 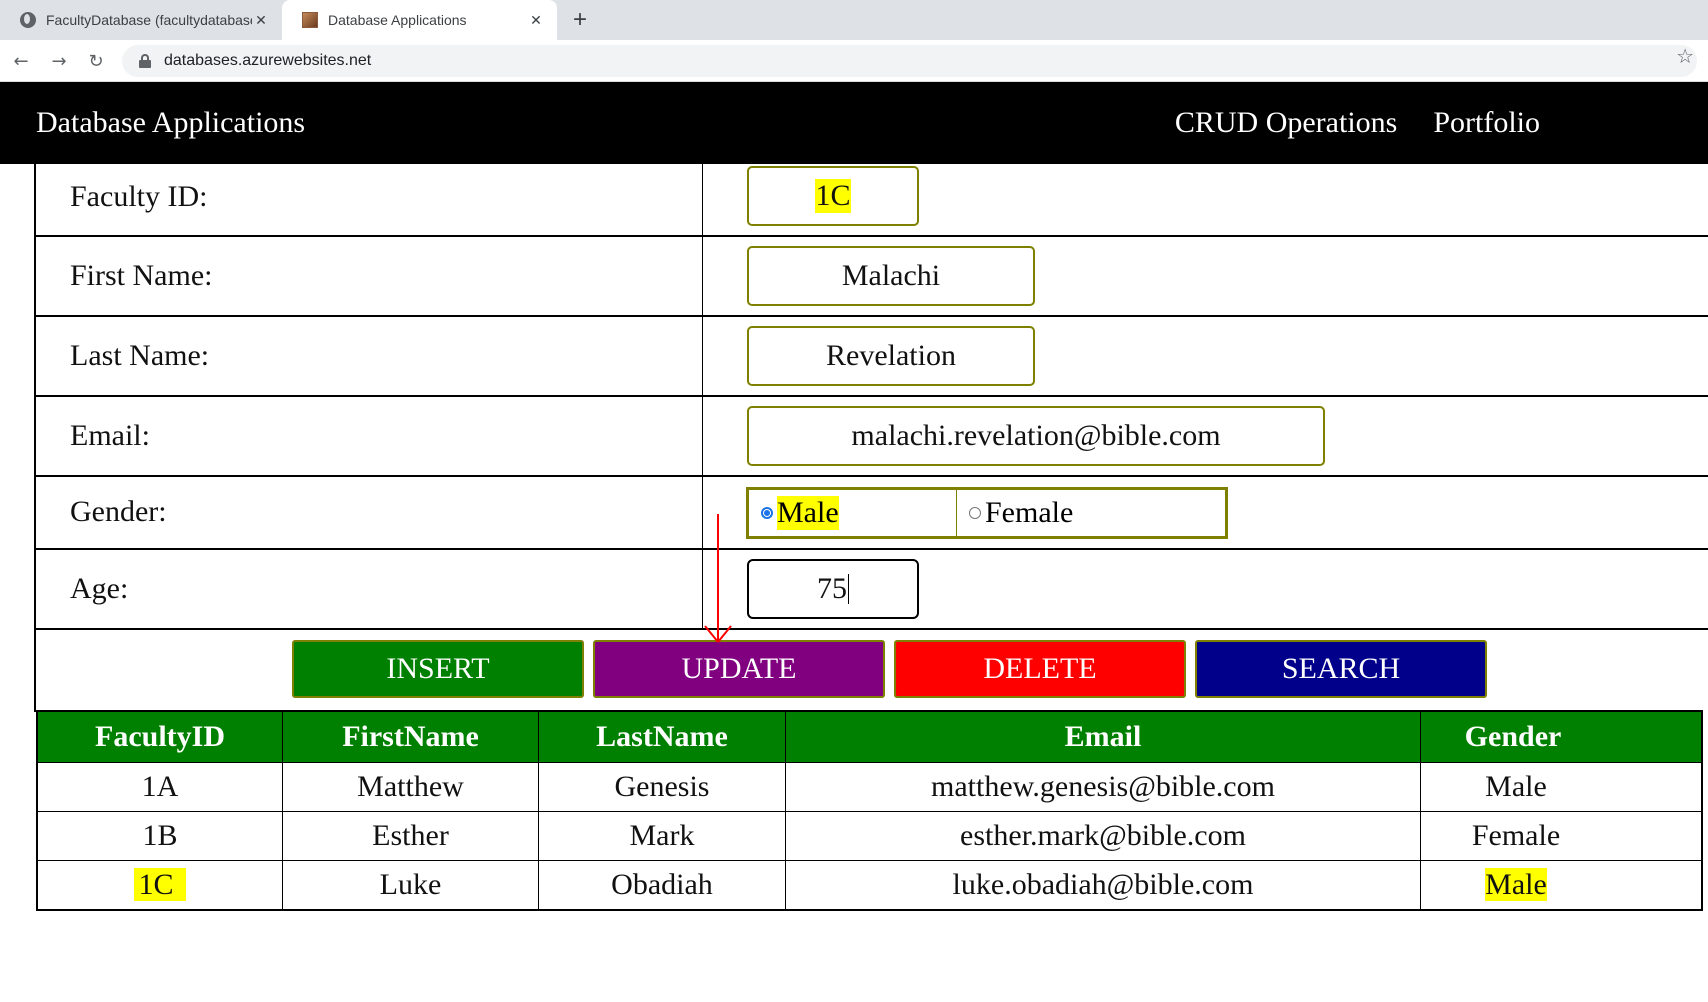 I want to click on faculty-id-input: 1C, so click(x=833, y=196).